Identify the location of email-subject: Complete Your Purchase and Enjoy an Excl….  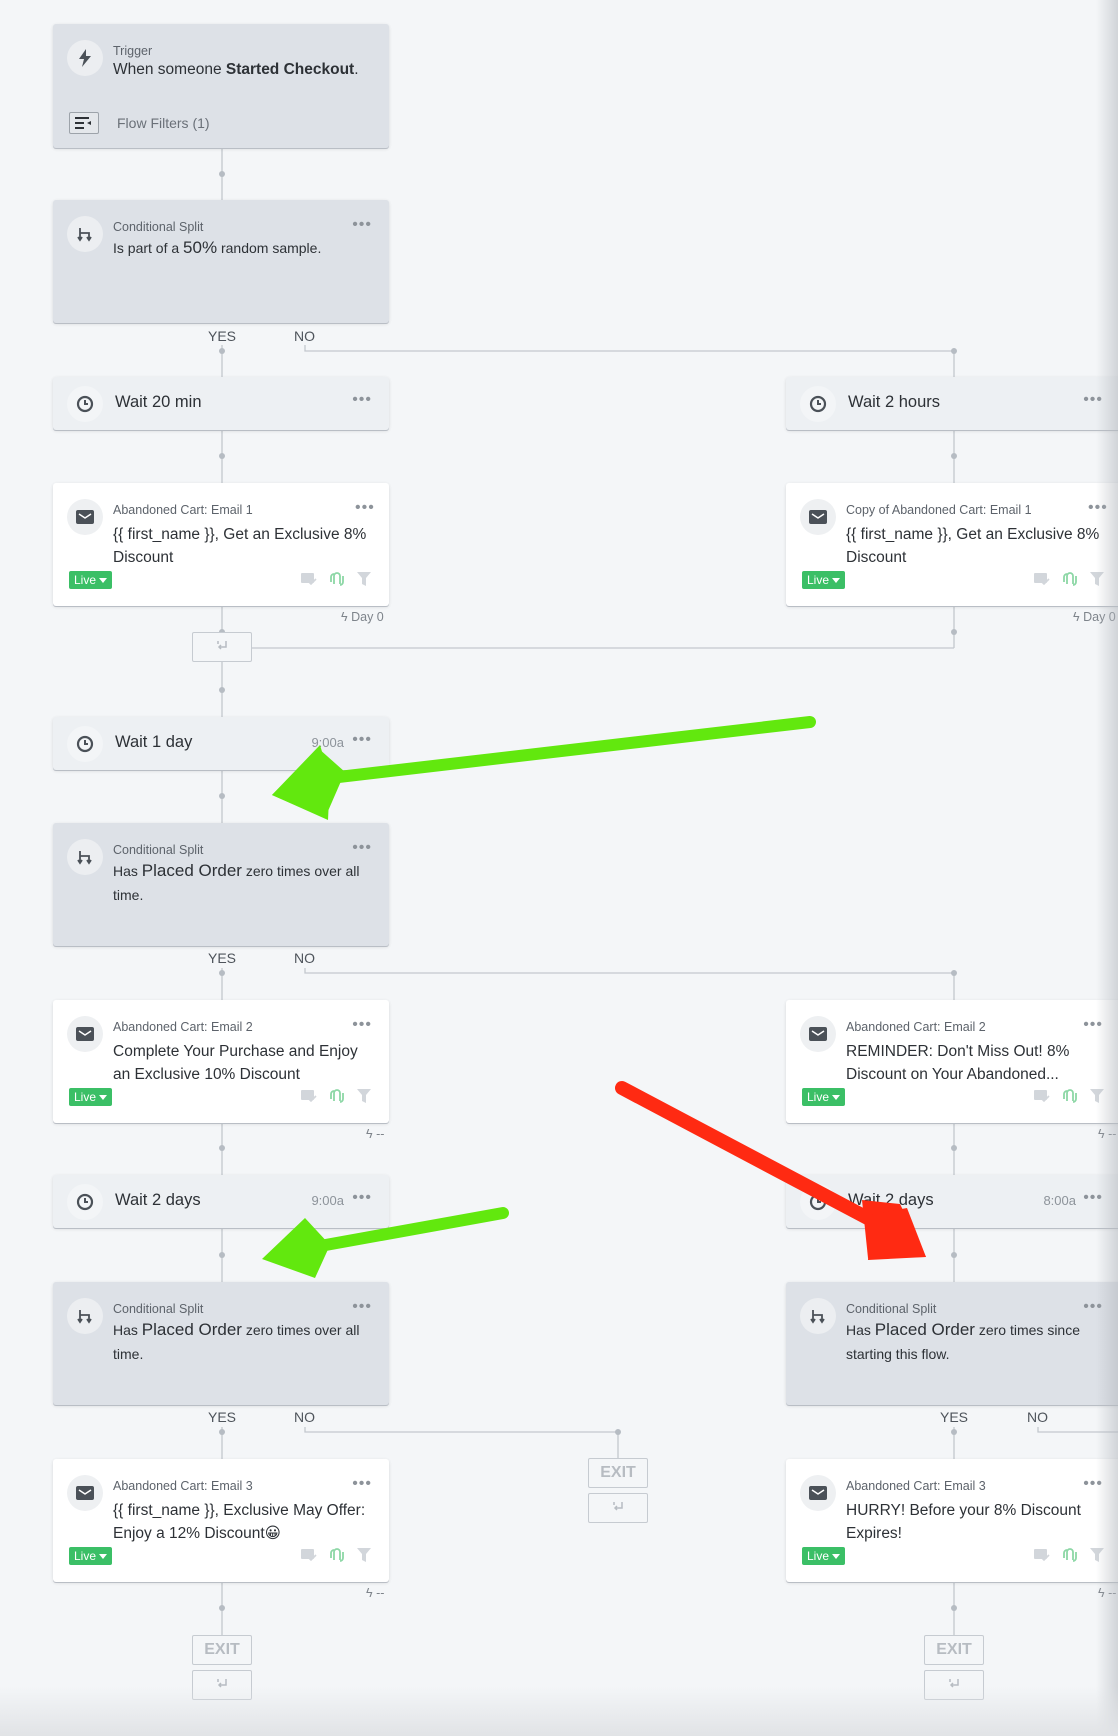
(235, 1063).